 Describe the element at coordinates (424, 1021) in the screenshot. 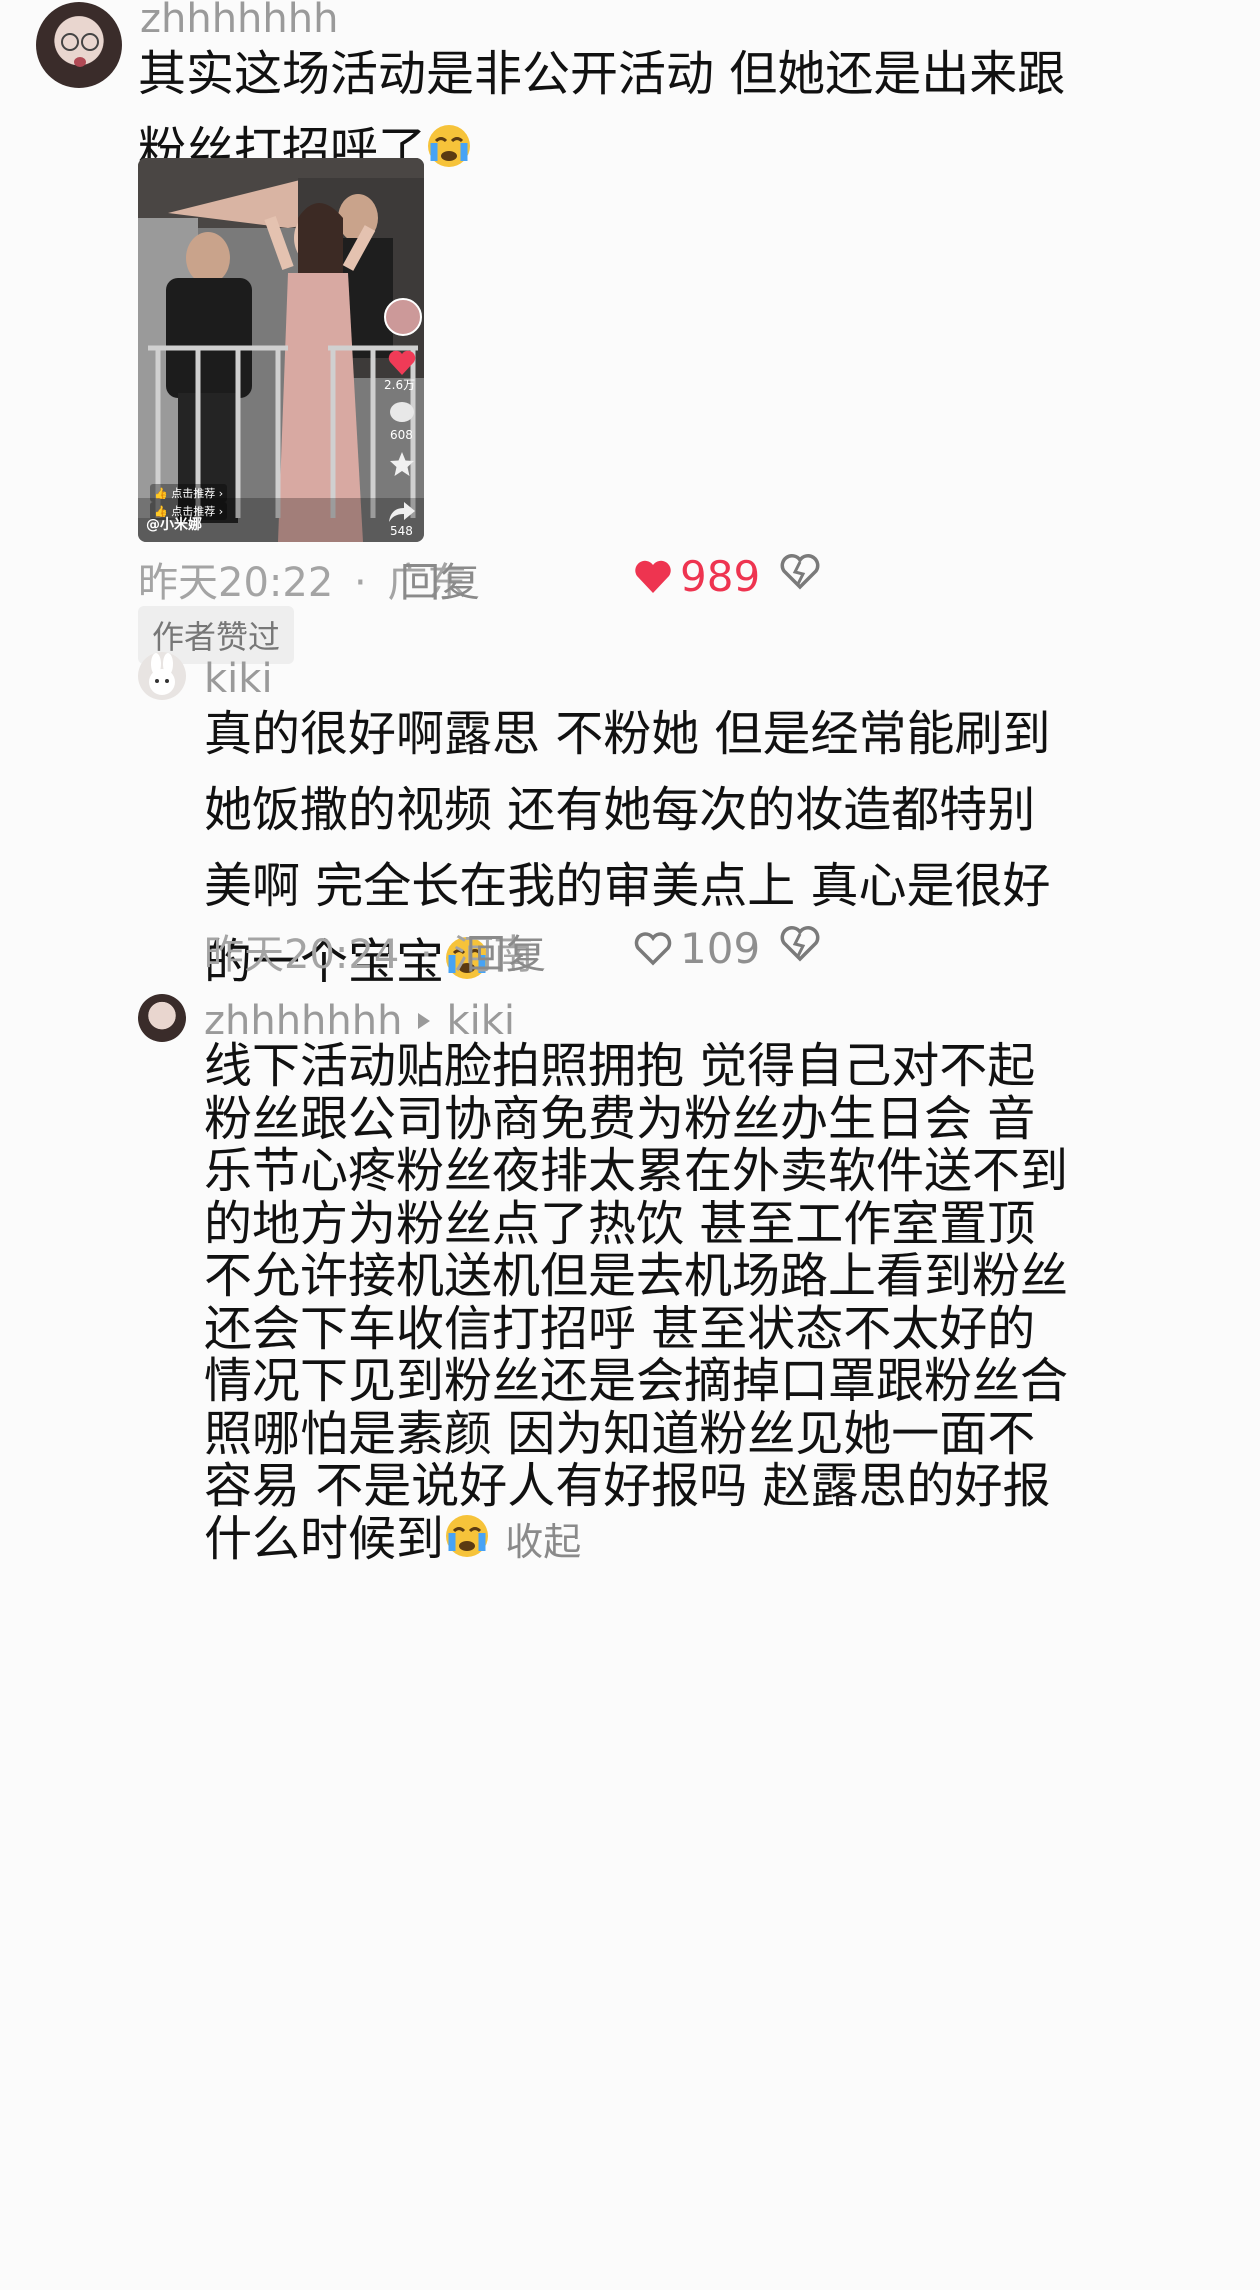

I see `reply-arrow-icon` at that location.